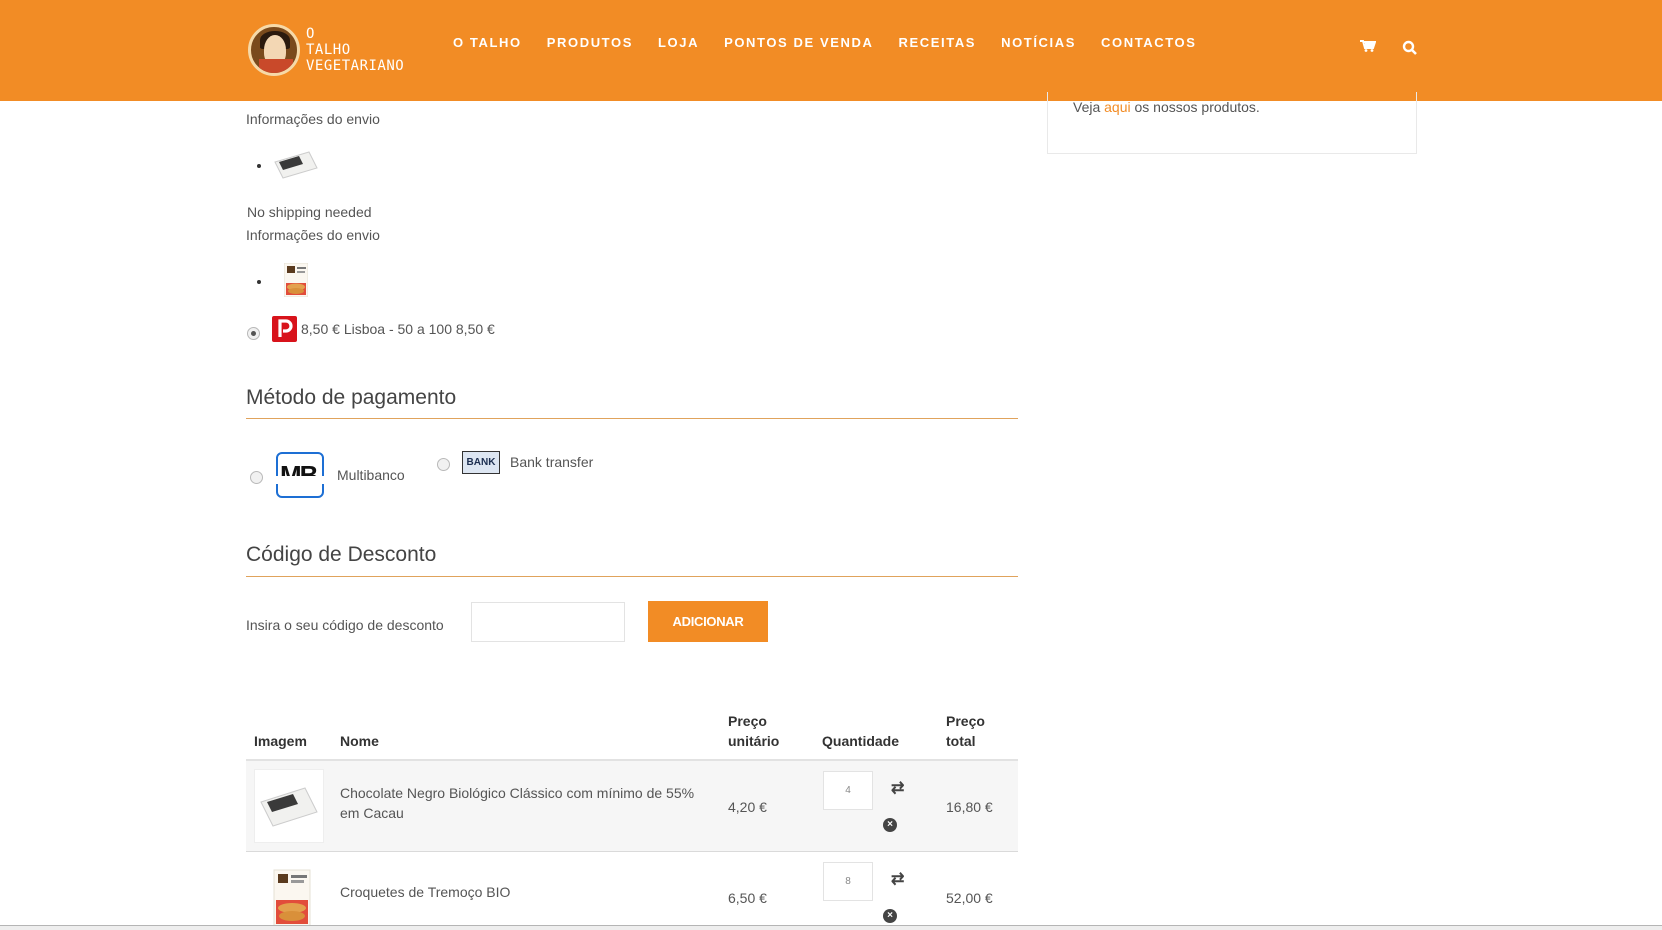  Describe the element at coordinates (296, 165) in the screenshot. I see `product-thumbnail-chocolate` at that location.